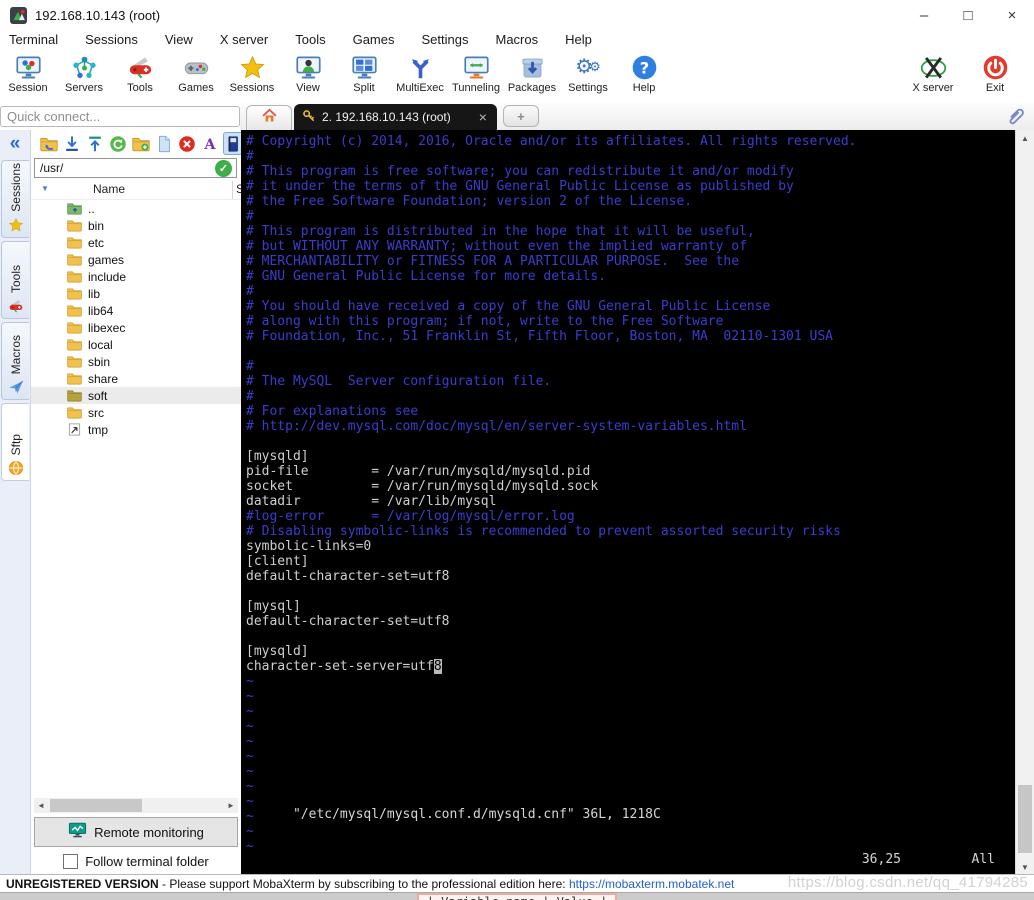 This screenshot has width=1034, height=900. I want to click on sort-desc-icon: ▼, so click(45, 188).